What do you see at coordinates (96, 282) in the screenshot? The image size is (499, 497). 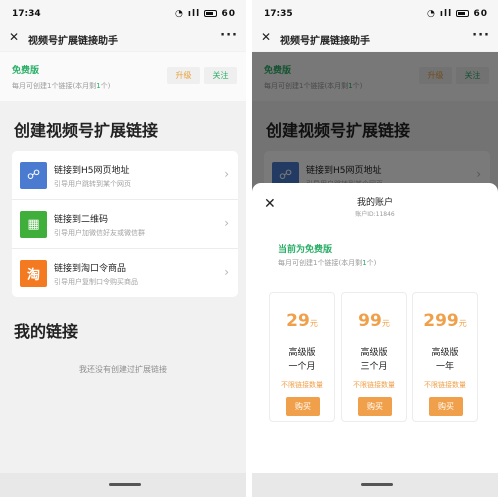 I see `item-sub: 引导用户复制口令购买商品` at bounding box center [96, 282].